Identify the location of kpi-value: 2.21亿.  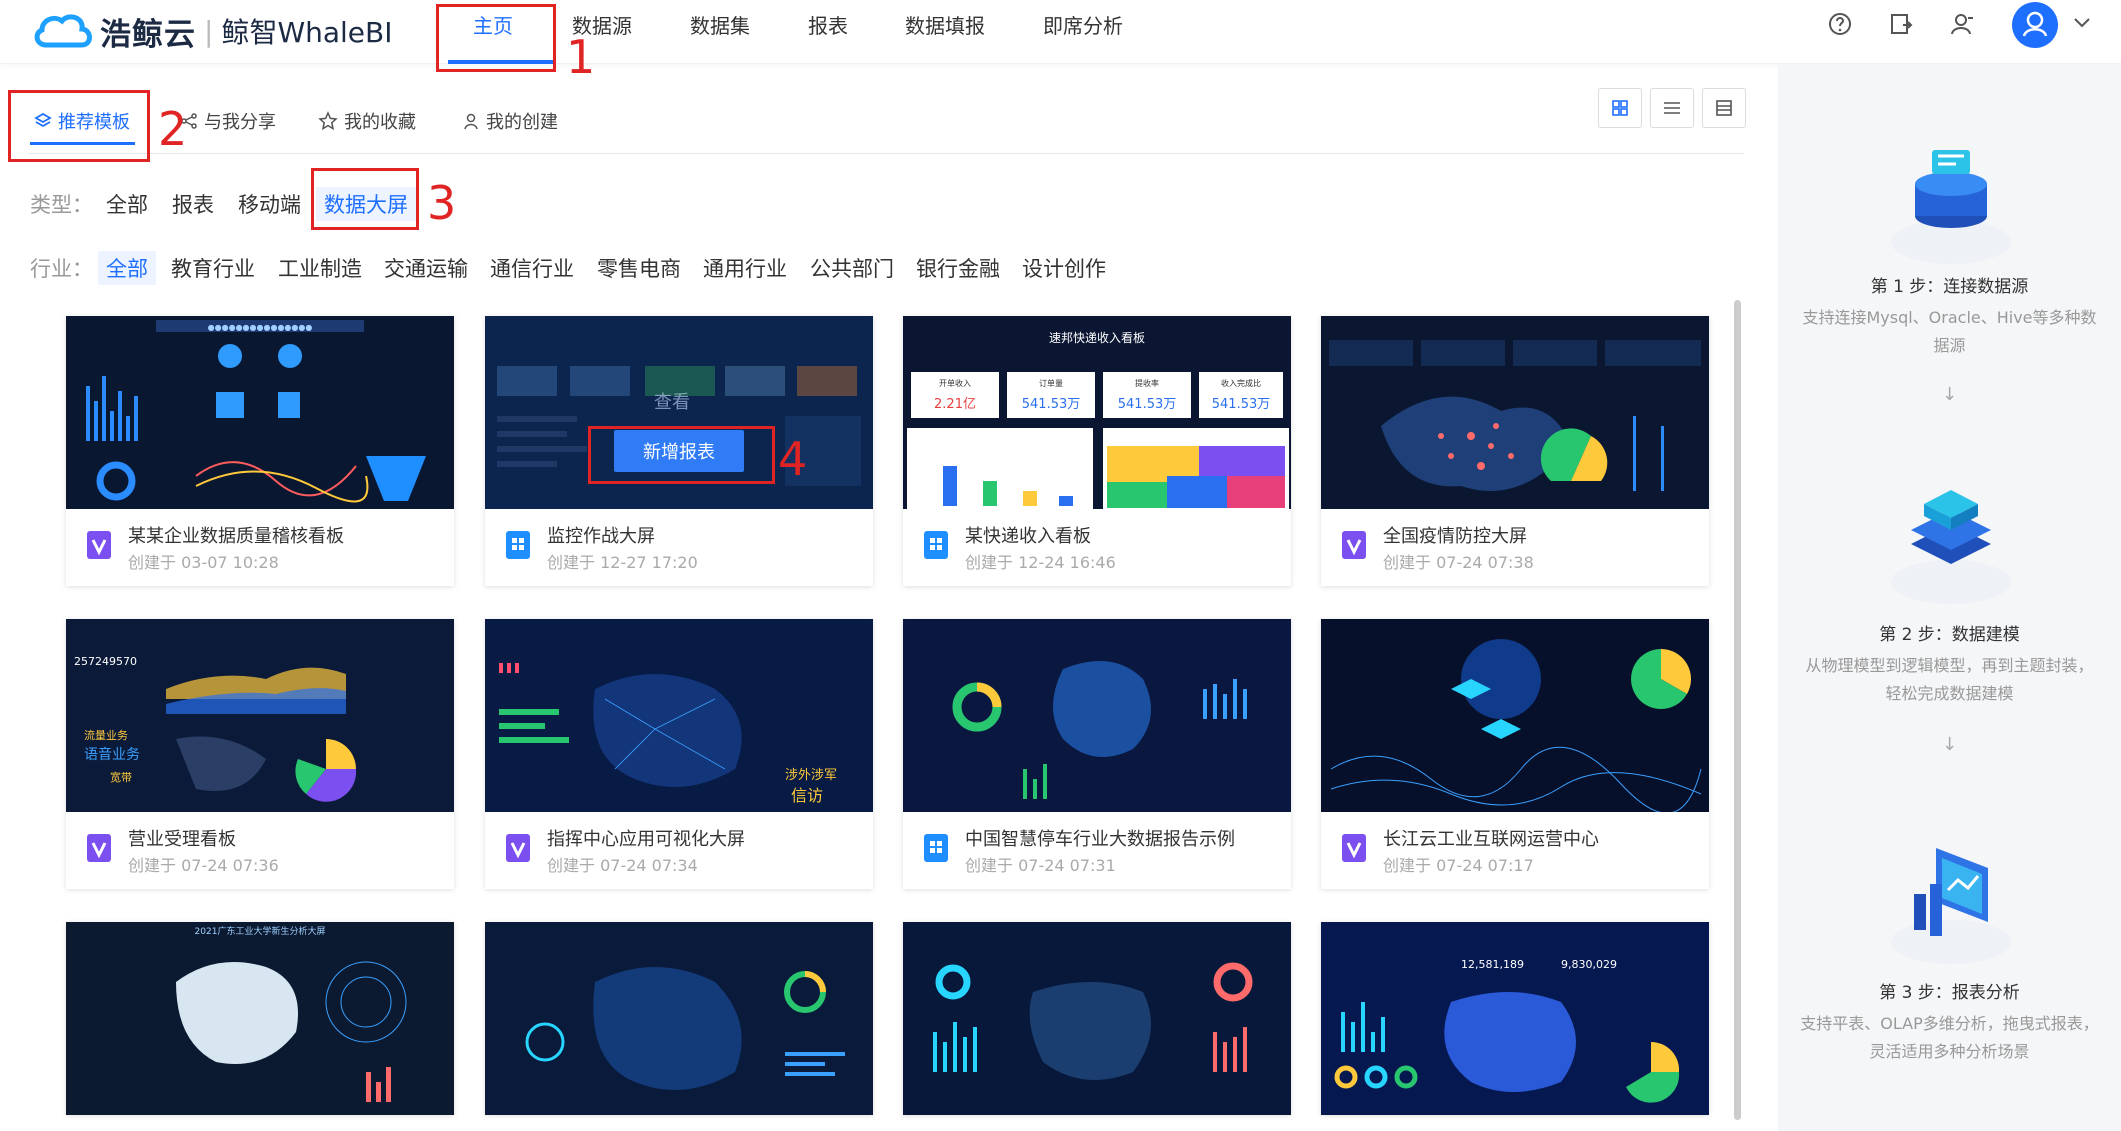
(955, 404).